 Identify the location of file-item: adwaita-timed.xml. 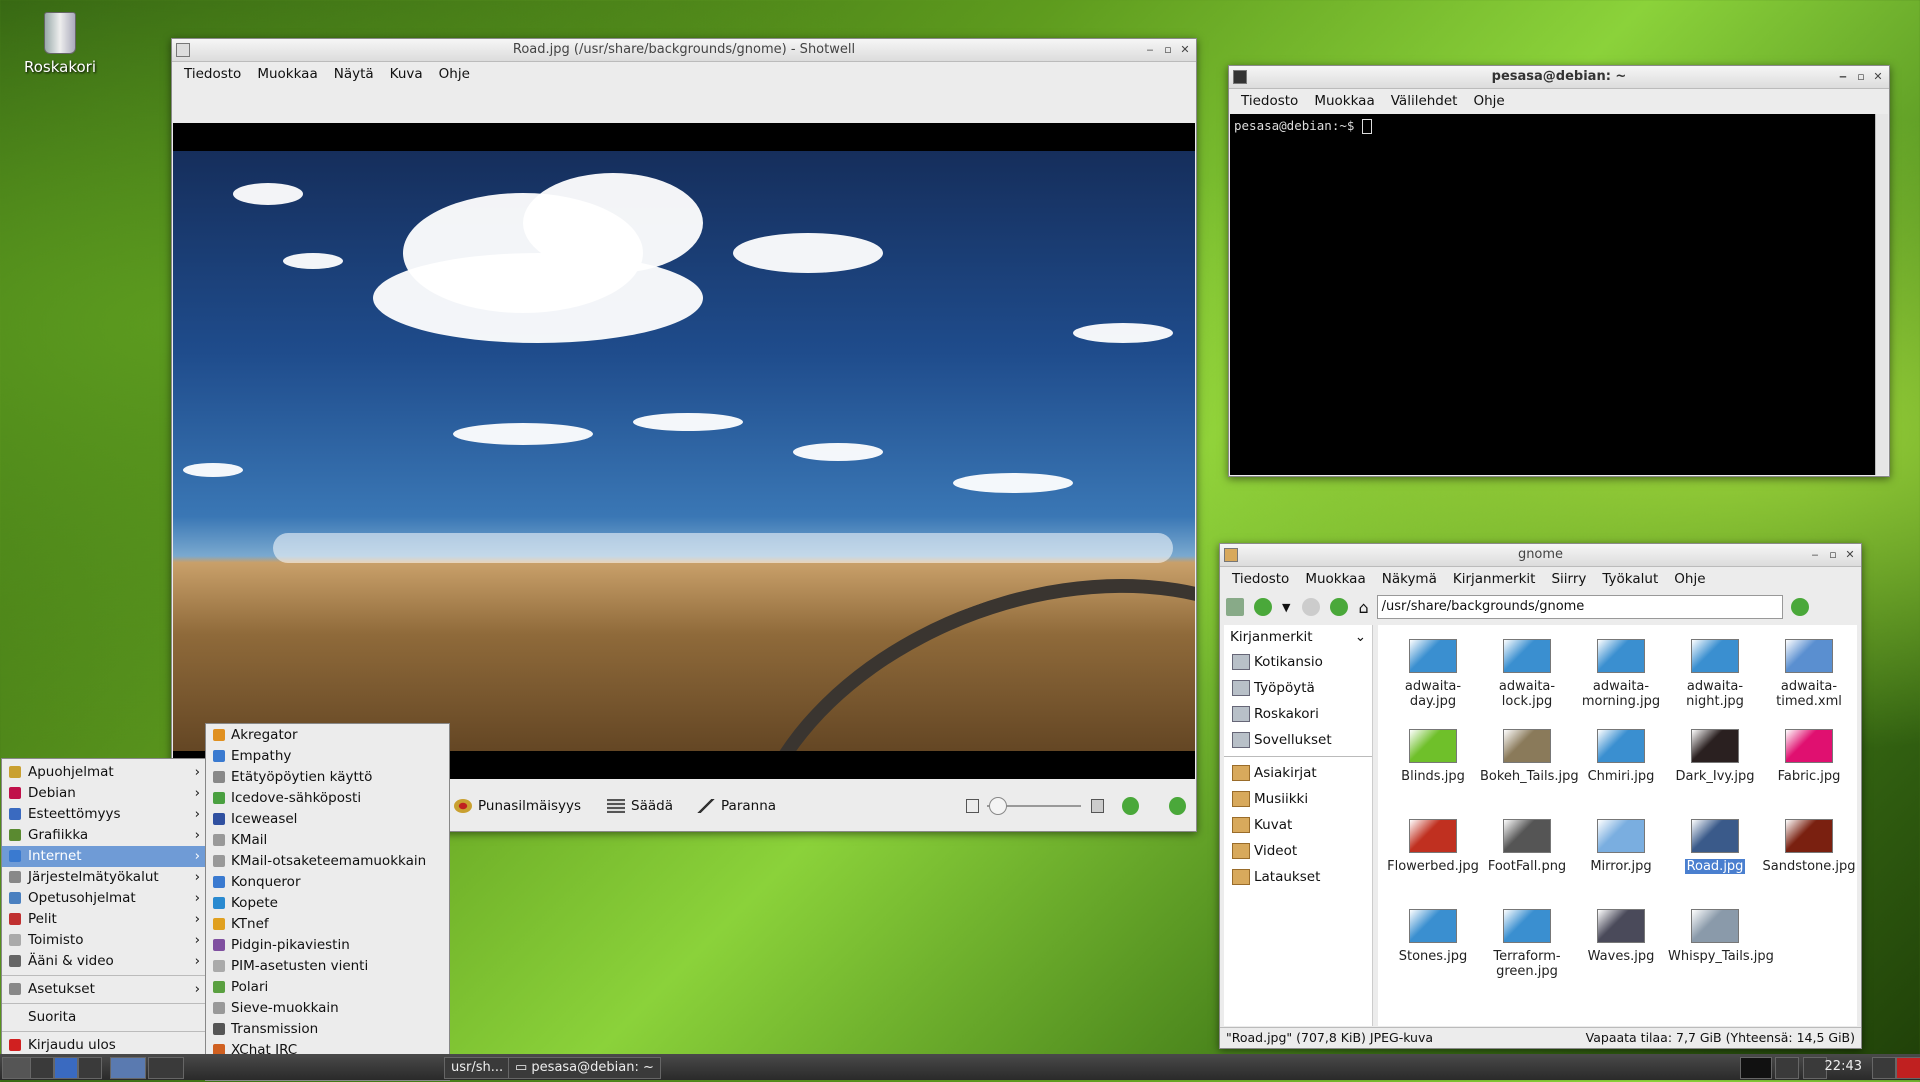
(1809, 678).